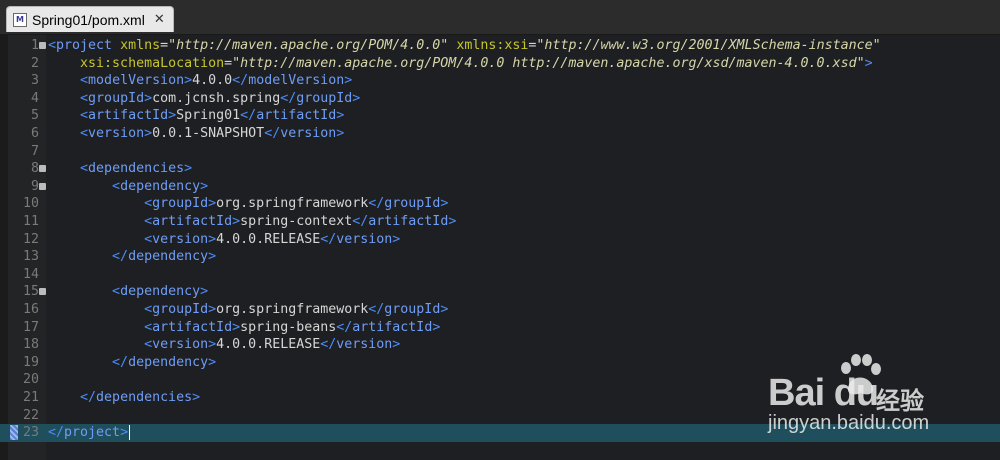 This screenshot has width=1000, height=460. I want to click on code-text: <artifactId>spring-context</artifactId>, so click(300, 221).